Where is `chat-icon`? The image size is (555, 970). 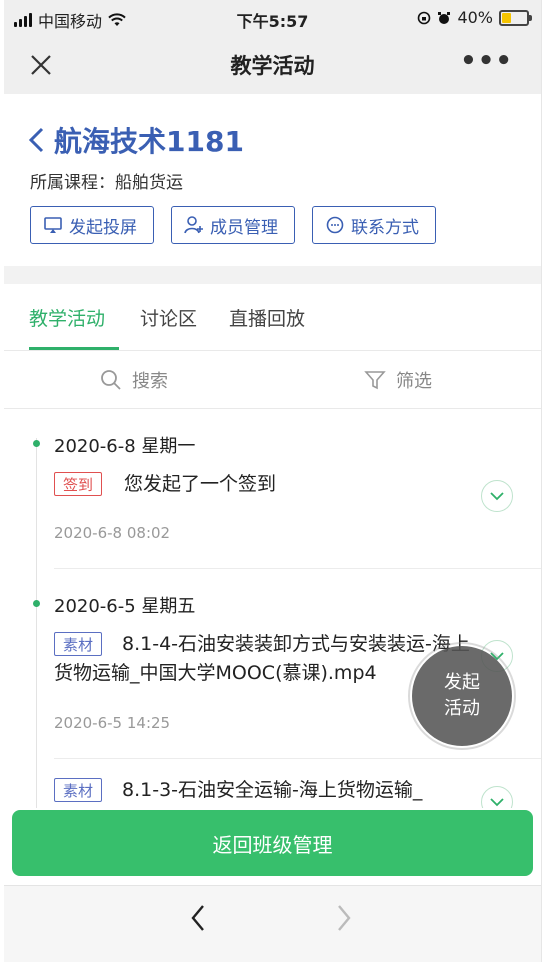
chat-icon is located at coordinates (335, 225).